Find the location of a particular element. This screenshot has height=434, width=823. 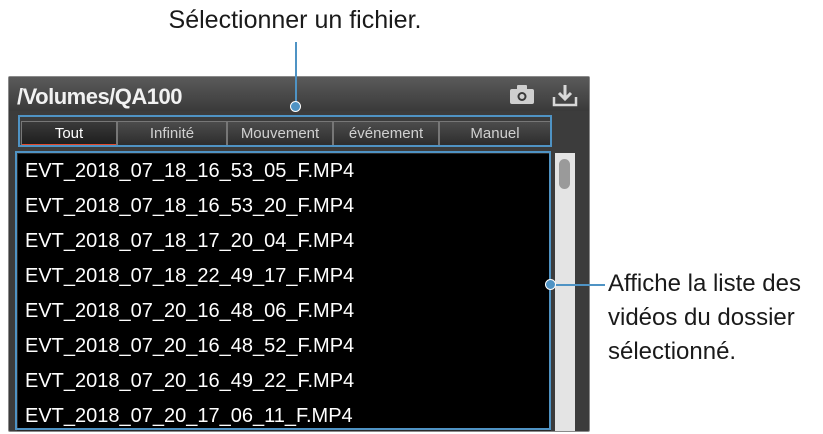

tab-infinite: Infinité is located at coordinates (172, 134).